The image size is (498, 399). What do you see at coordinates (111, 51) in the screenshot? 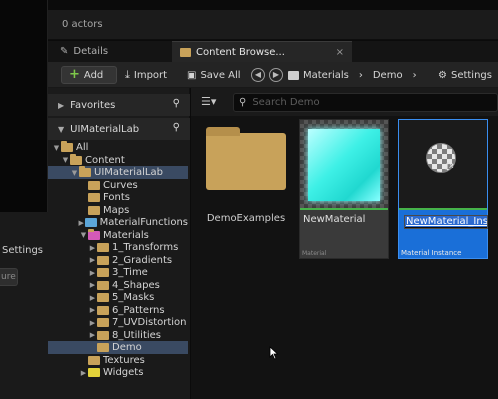
I see `tab-details: ✎ Details` at bounding box center [111, 51].